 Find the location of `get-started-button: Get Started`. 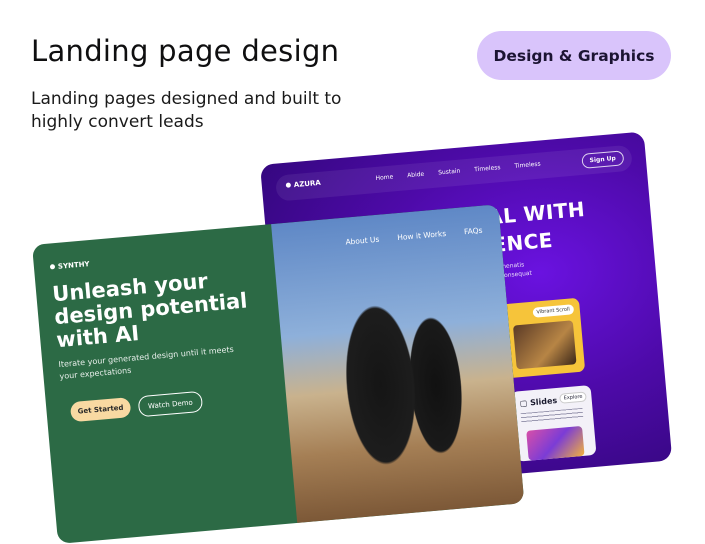

get-started-button: Get Started is located at coordinates (100, 410).